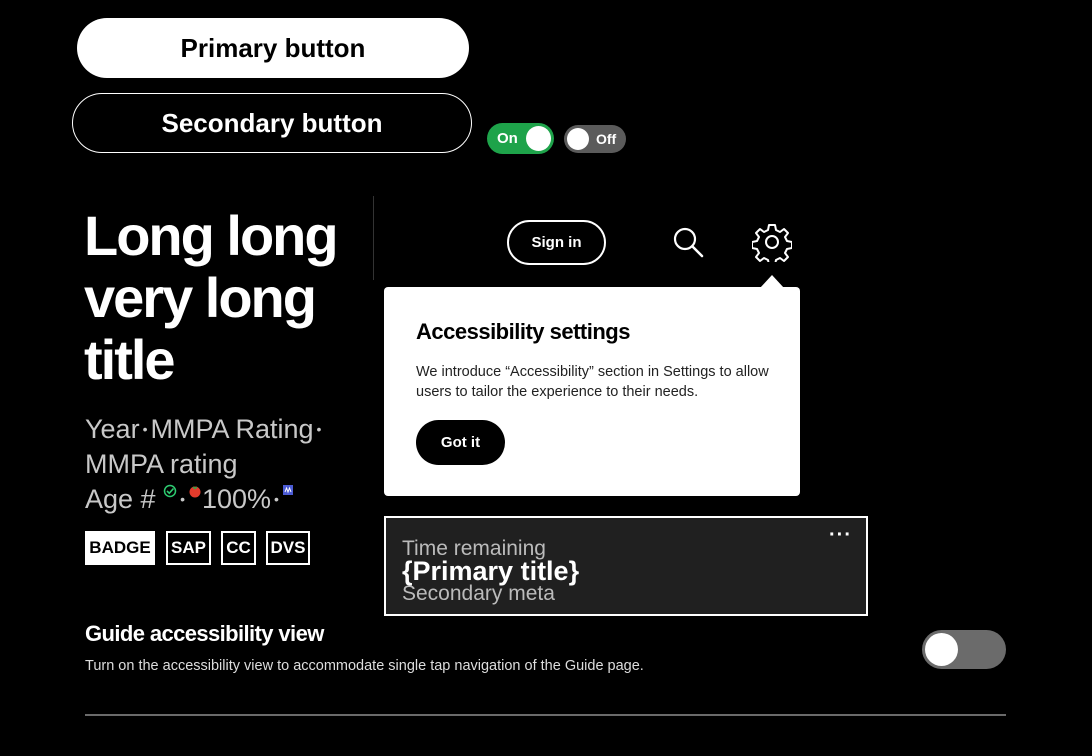  What do you see at coordinates (840, 535) in the screenshot?
I see `more-options-icon: ···` at bounding box center [840, 535].